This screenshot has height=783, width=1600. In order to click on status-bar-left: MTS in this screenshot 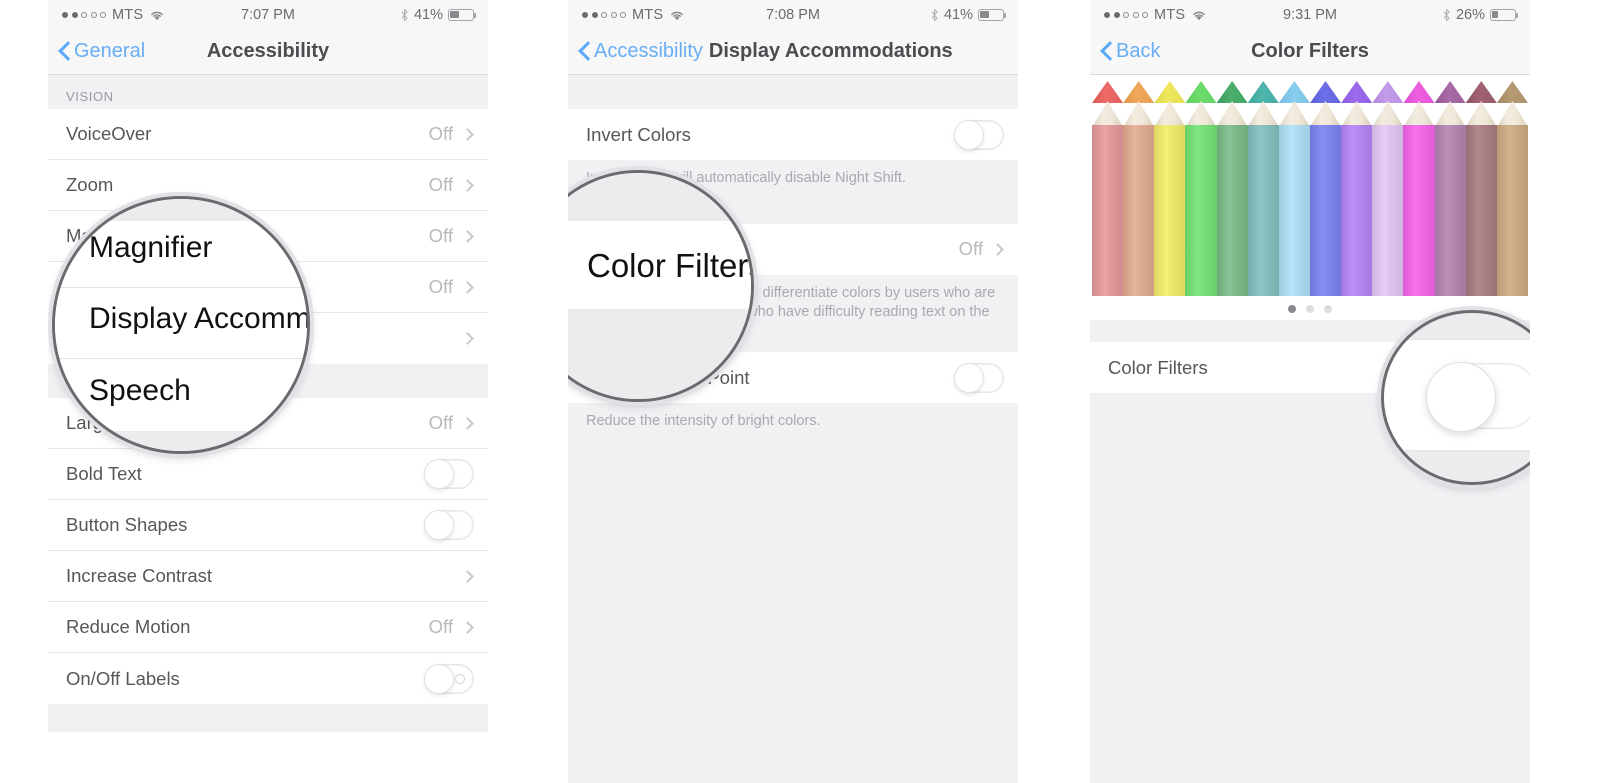, I will do `click(113, 15)`.